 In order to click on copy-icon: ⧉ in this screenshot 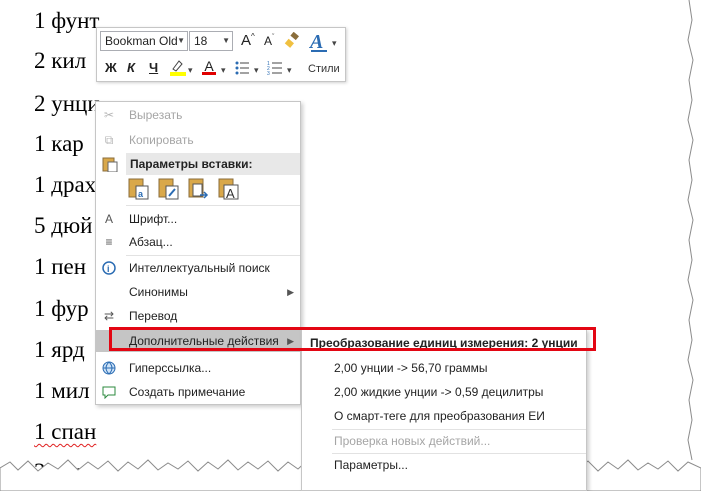, I will do `click(109, 140)`.